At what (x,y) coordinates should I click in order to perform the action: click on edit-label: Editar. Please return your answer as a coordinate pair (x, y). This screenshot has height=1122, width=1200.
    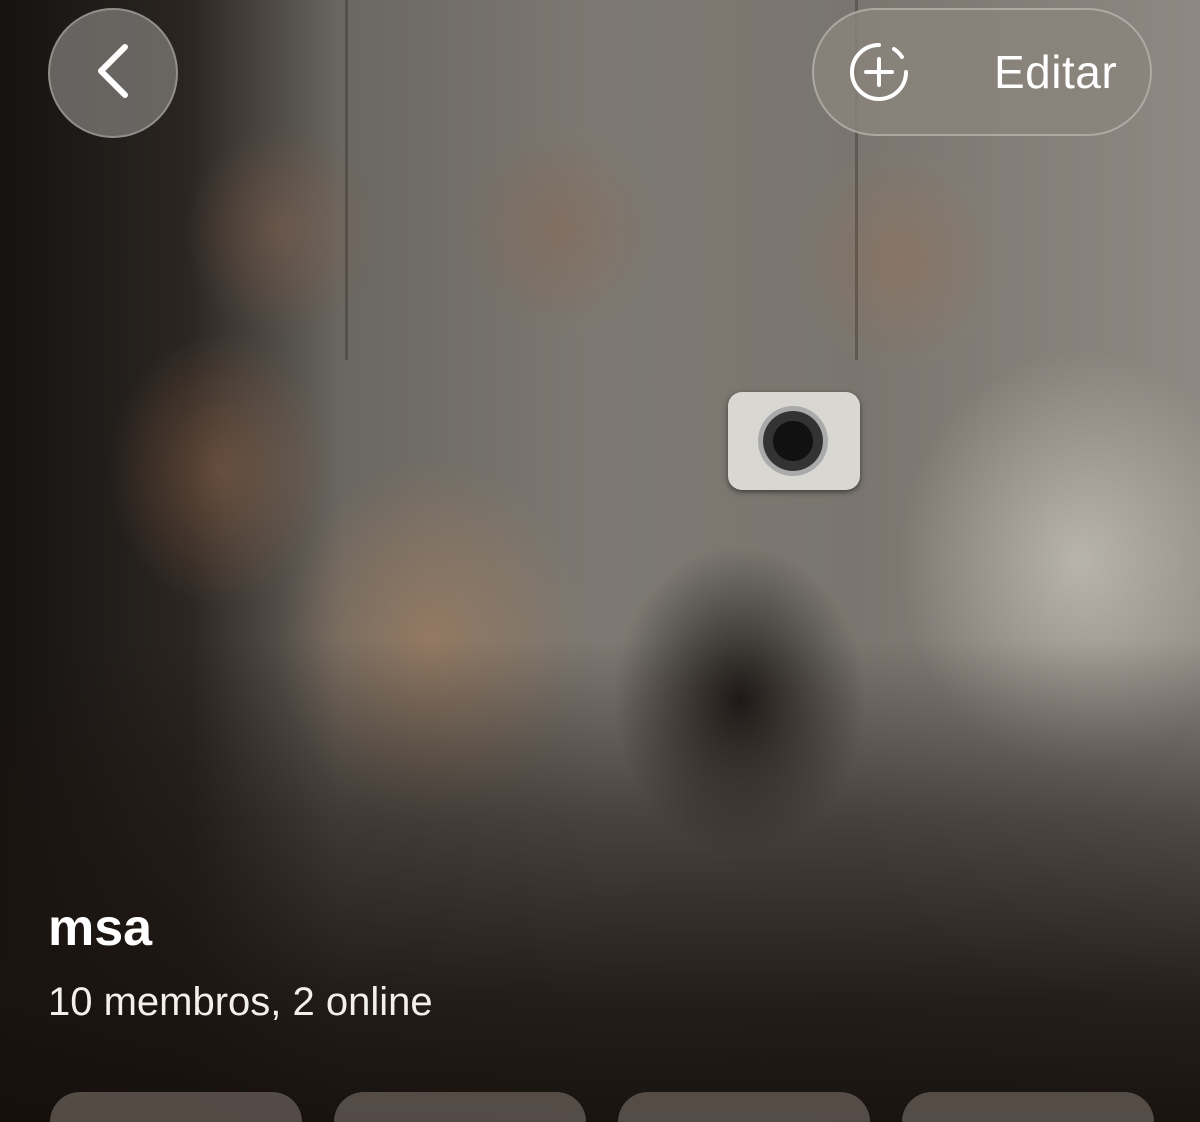
    Looking at the image, I should click on (1056, 72).